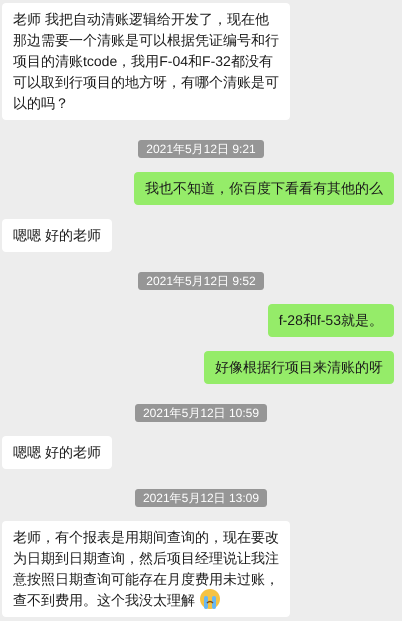 This screenshot has height=621, width=402. Describe the element at coordinates (146, 569) in the screenshot. I see `message-bubble: 老师，有个报表是用期间查询的，现在要改为日期到日期查询，然后项目经理说让我注意按照日期查询可能存在月度费用未过账，查不到费用。这个我没太理解` at that location.